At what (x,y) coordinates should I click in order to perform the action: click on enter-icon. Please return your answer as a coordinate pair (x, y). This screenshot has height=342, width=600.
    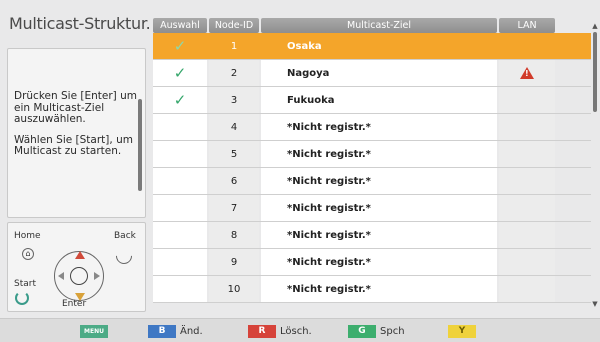
    Looking at the image, I should click on (79, 276).